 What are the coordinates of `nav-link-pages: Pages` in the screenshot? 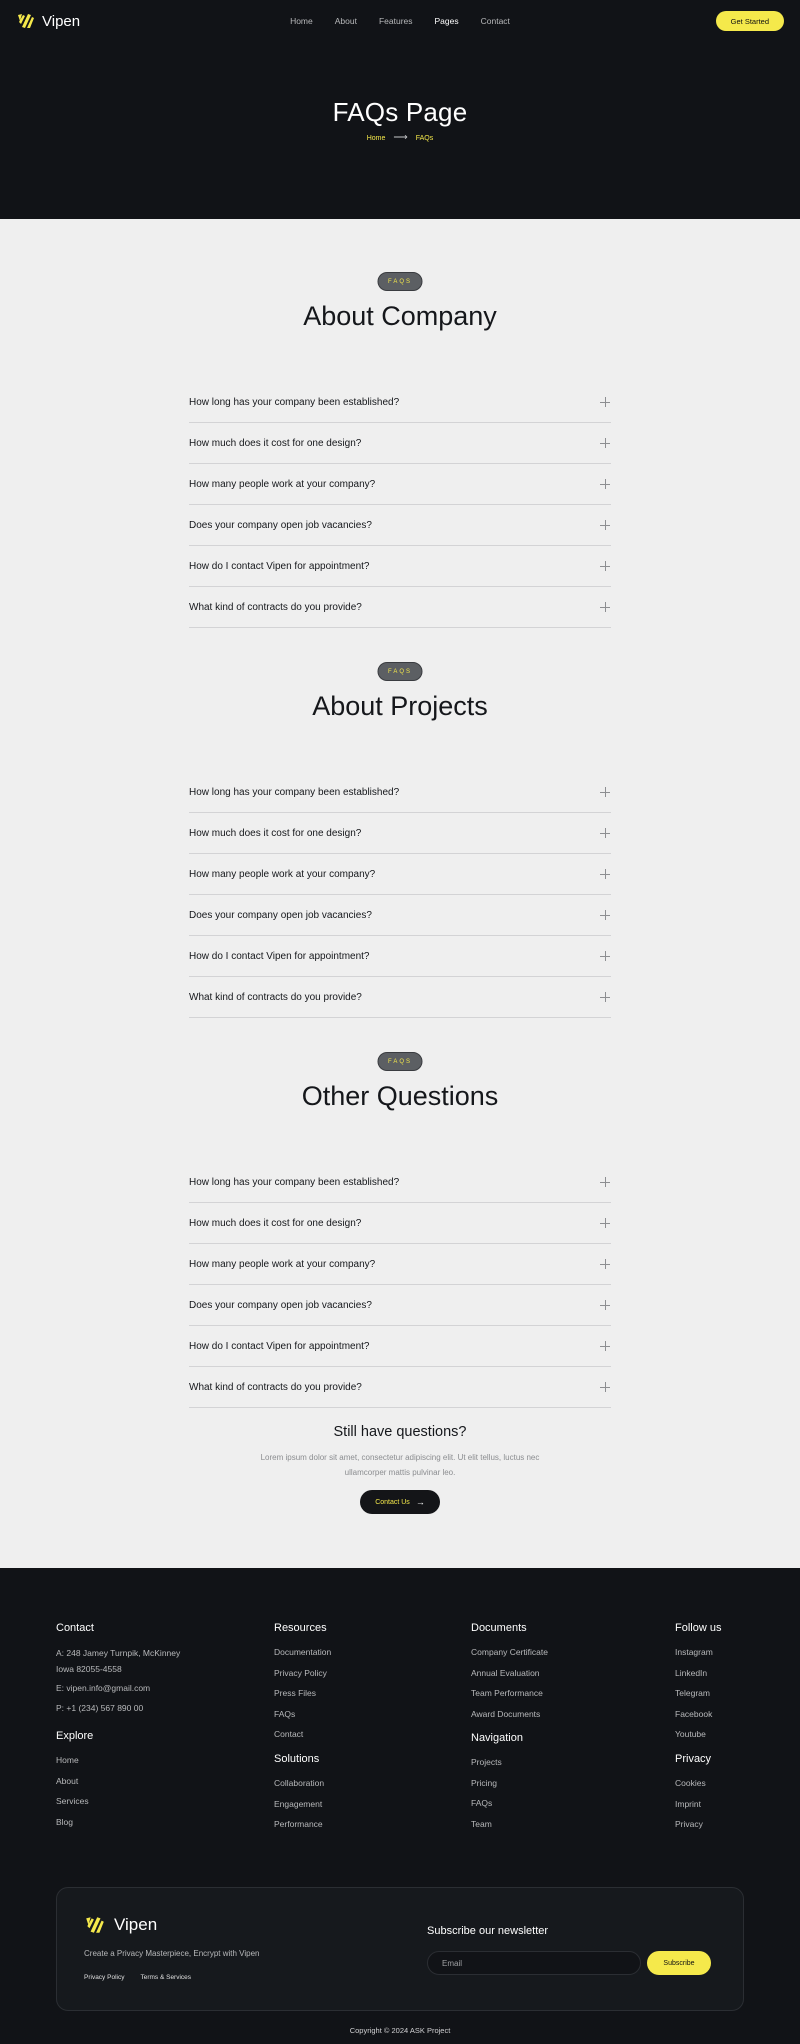 It's located at (447, 21).